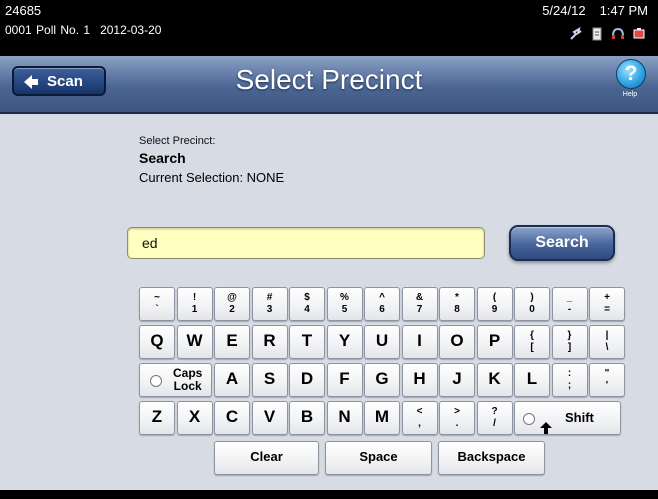  What do you see at coordinates (494, 342) in the screenshot?
I see `letter-key: P` at bounding box center [494, 342].